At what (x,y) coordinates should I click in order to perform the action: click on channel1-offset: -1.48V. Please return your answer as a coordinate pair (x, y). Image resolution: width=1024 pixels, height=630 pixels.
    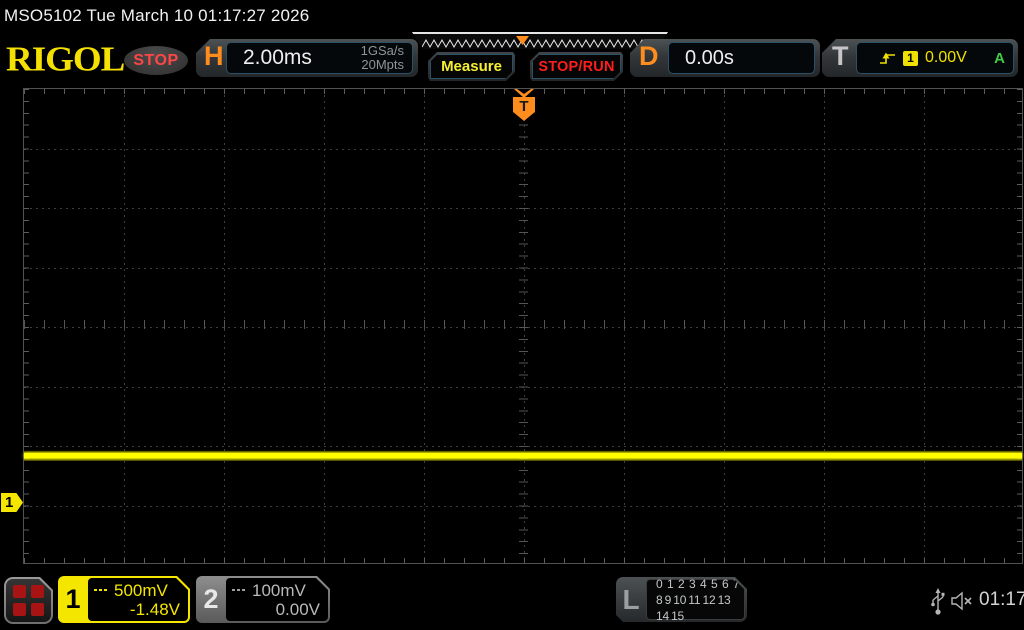
    Looking at the image, I should click on (154, 609).